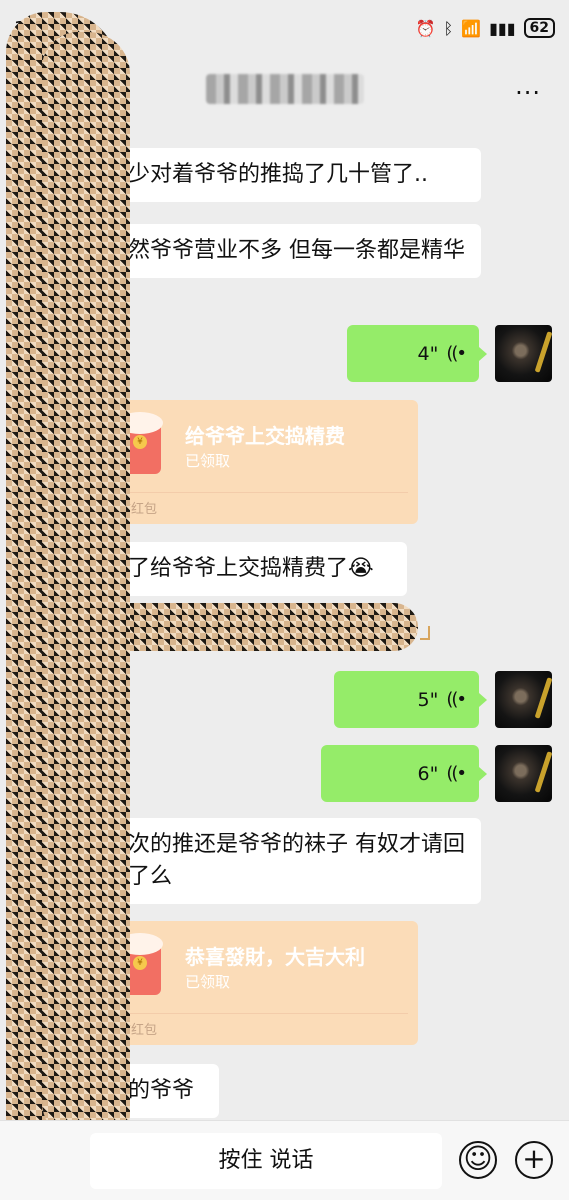 The height and width of the screenshot is (1200, 569). Describe the element at coordinates (284, 89) in the screenshot. I see `chat-title` at that location.